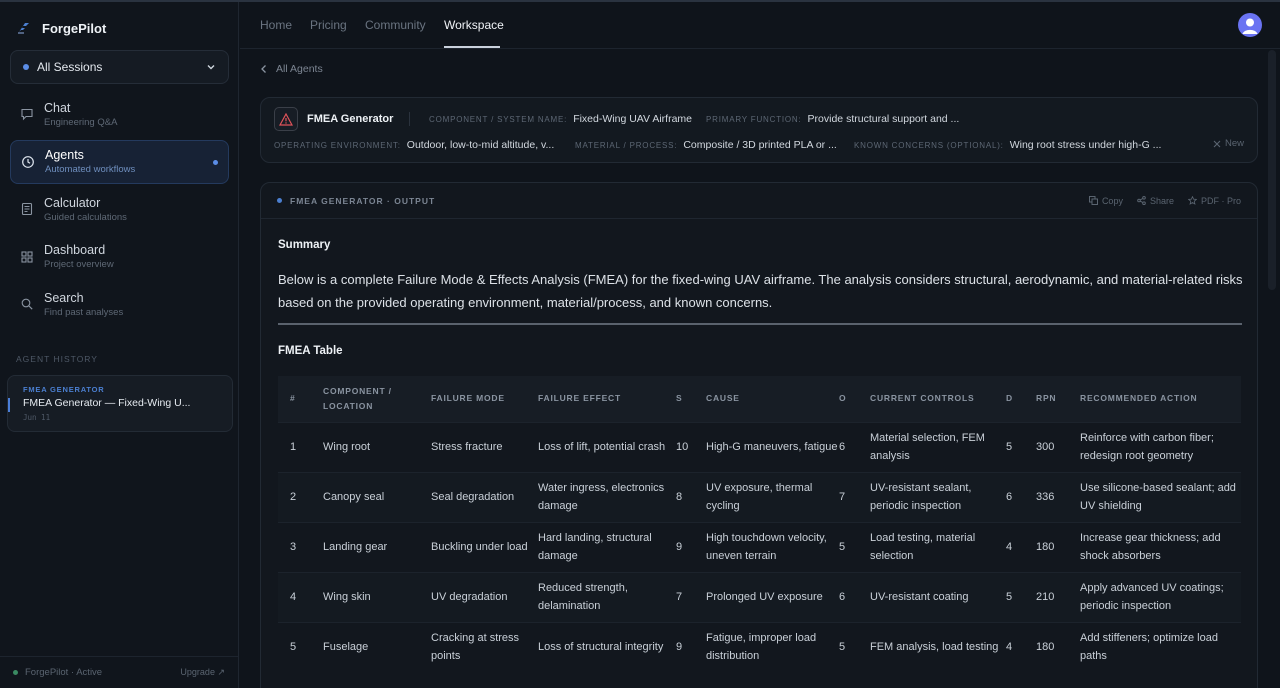 This screenshot has width=1280, height=688. What do you see at coordinates (263, 69) in the screenshot?
I see `chevron-left-icon` at bounding box center [263, 69].